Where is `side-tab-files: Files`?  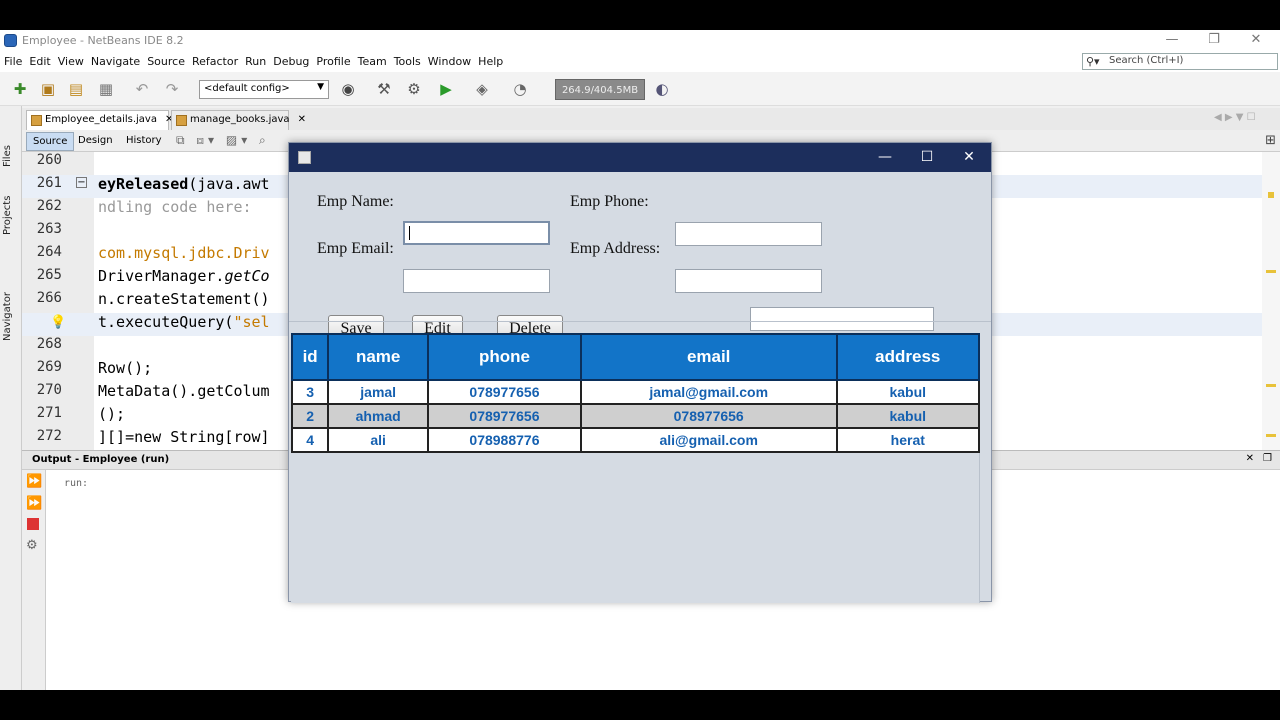
side-tab-files: Files is located at coordinates (11, 156).